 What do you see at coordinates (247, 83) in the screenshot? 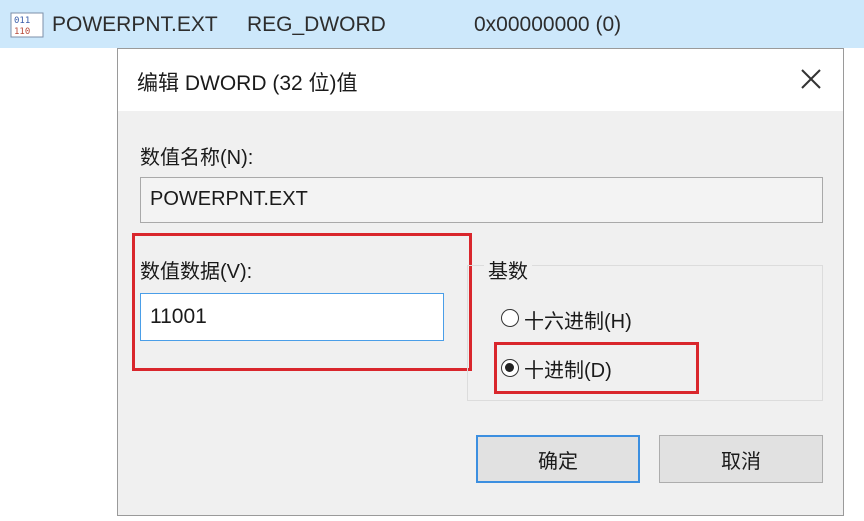
I see `dialog-title: 编辑 DWORD (32 位)值` at bounding box center [247, 83].